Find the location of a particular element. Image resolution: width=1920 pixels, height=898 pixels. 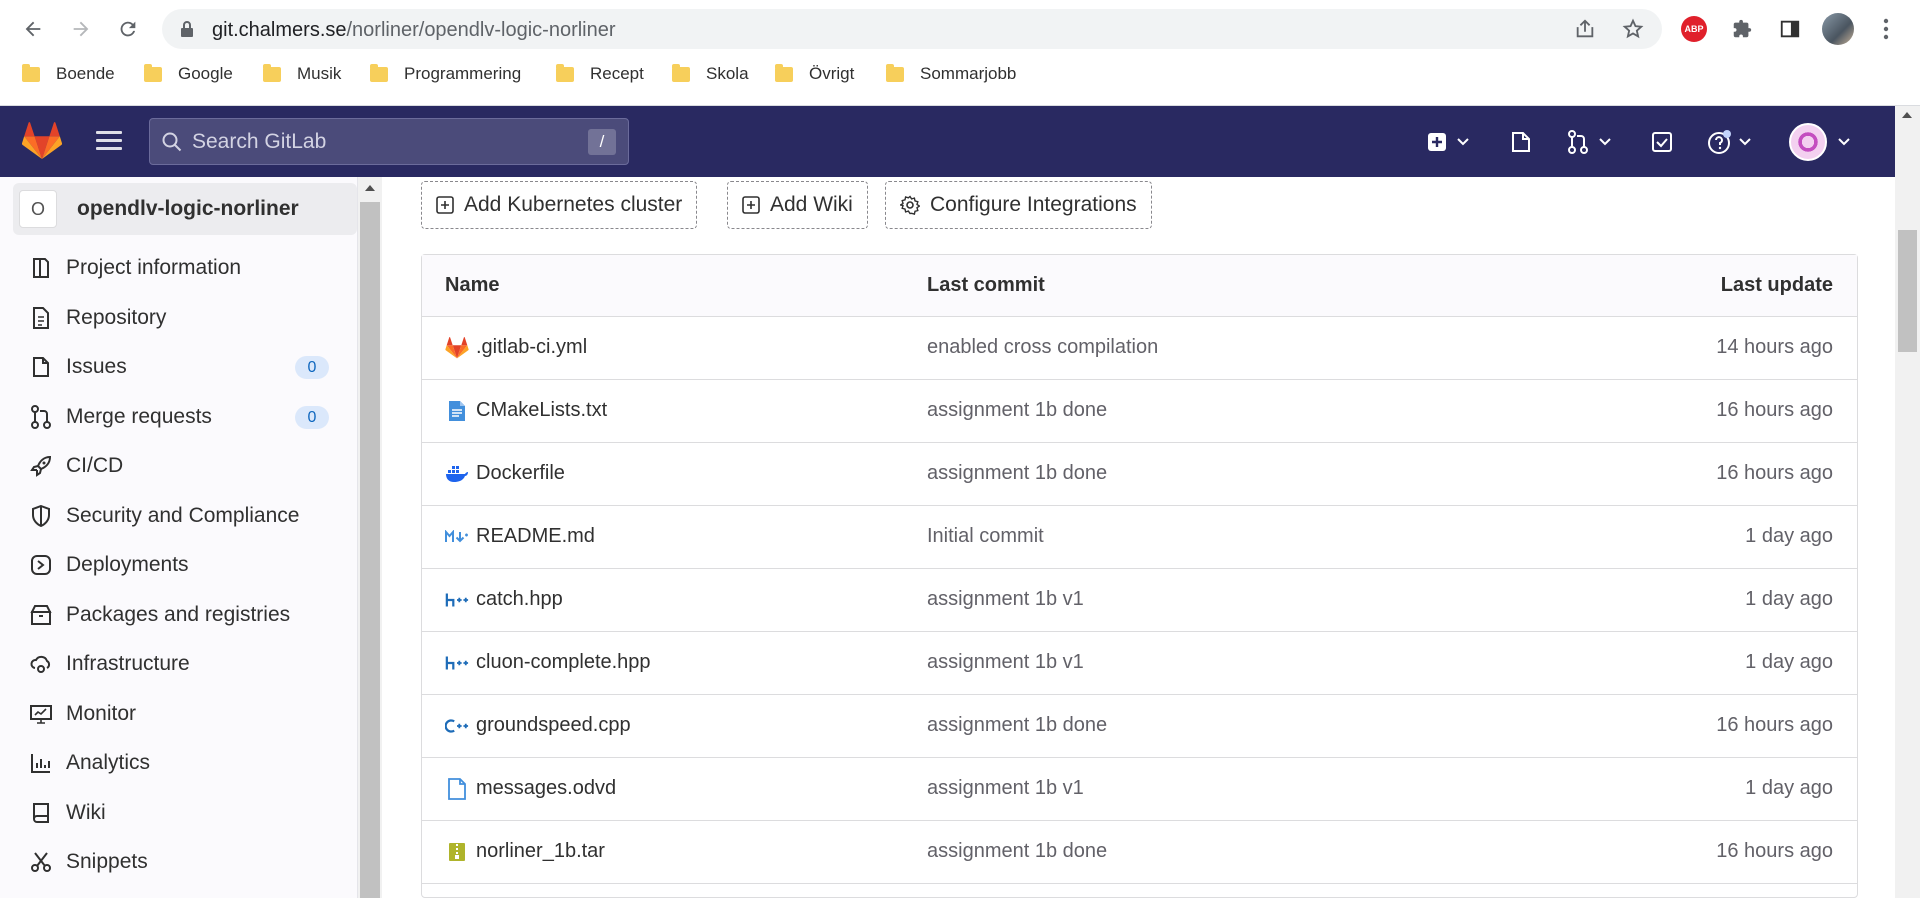

bookmark-folder: Programmering is located at coordinates (446, 73).